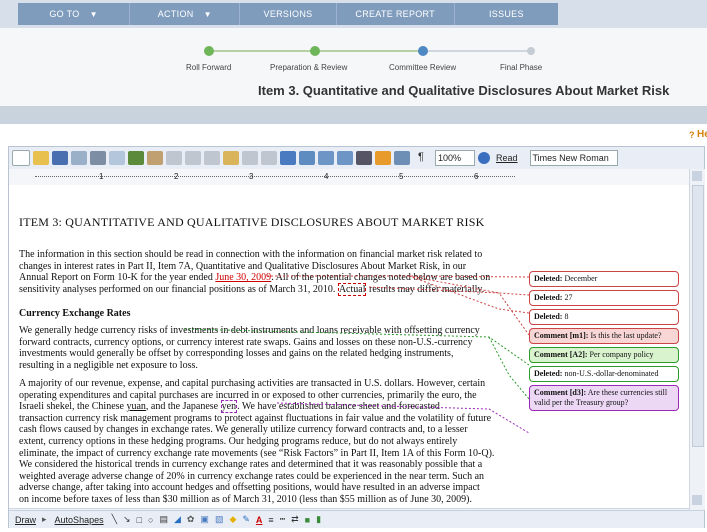  Describe the element at coordinates (212, 158) in the screenshot. I see `paste-icon` at that location.